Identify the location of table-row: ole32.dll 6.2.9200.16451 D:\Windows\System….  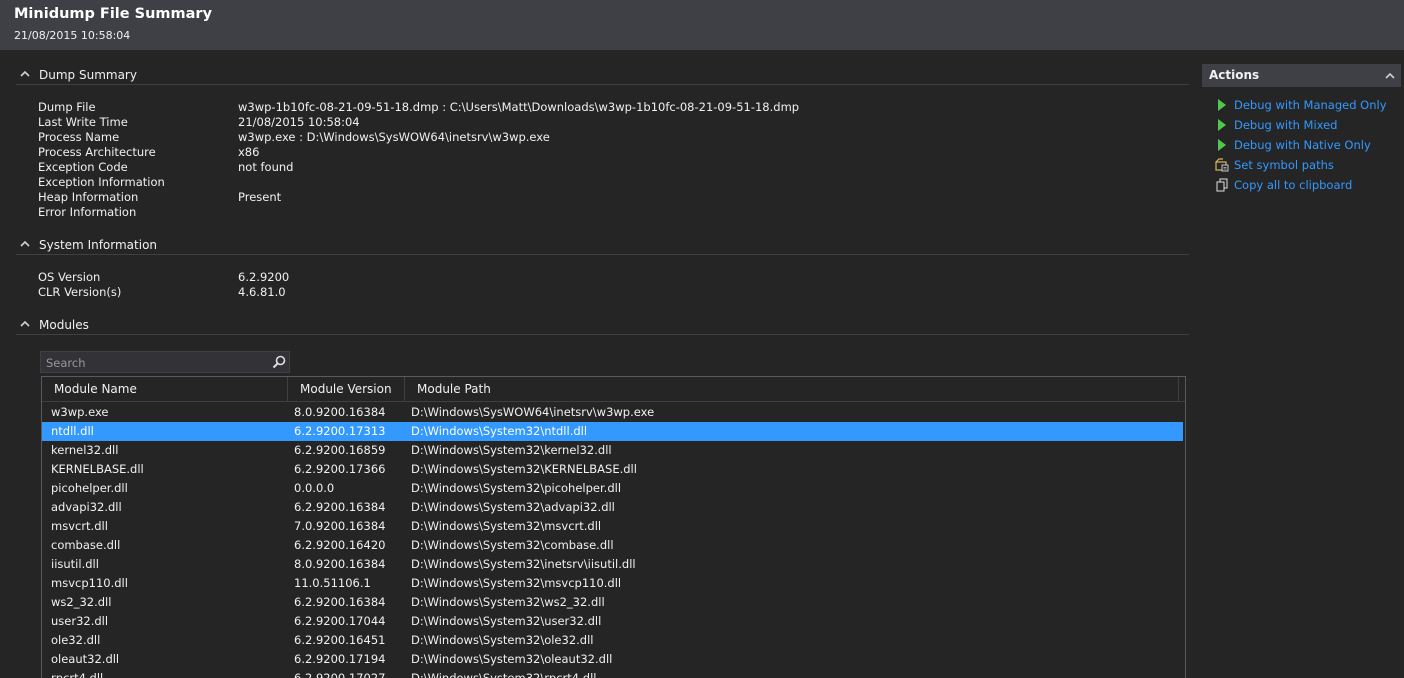
(613, 640).